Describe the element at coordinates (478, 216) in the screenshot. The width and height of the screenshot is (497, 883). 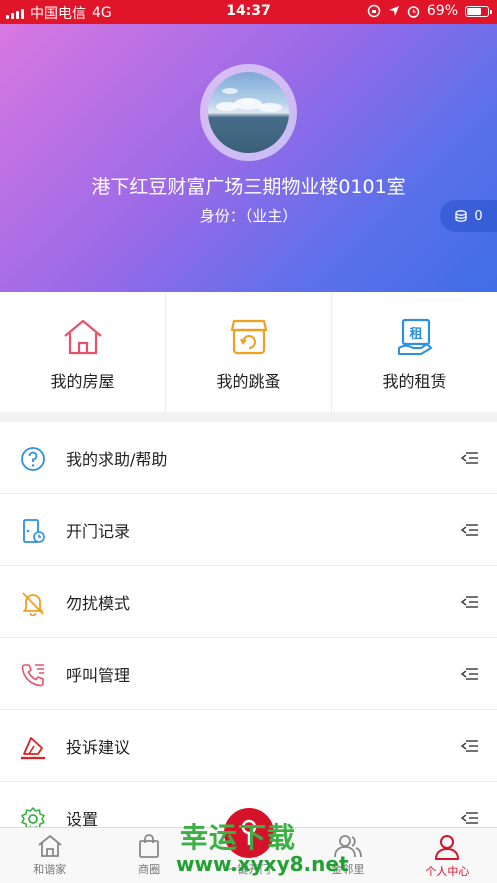
I see `points-count: 0` at that location.